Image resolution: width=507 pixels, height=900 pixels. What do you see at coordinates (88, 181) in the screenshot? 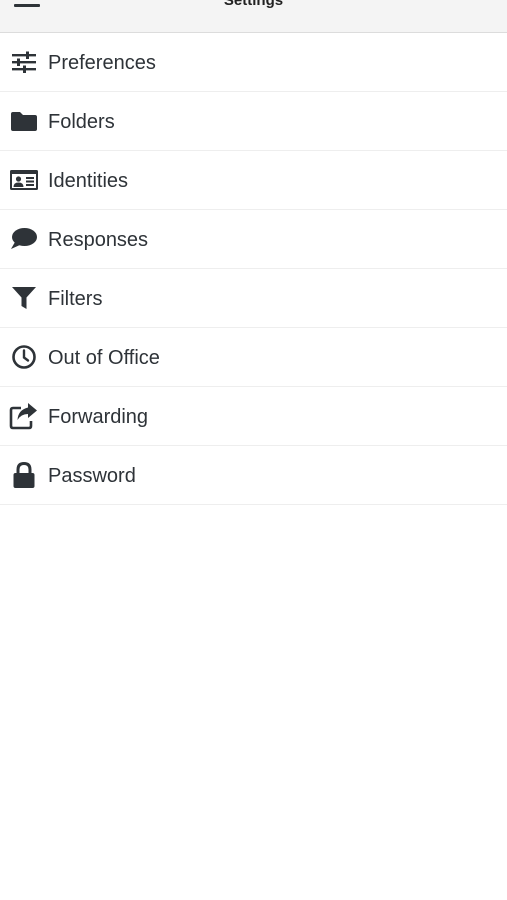
I see `settings-item-label: Identities` at bounding box center [88, 181].